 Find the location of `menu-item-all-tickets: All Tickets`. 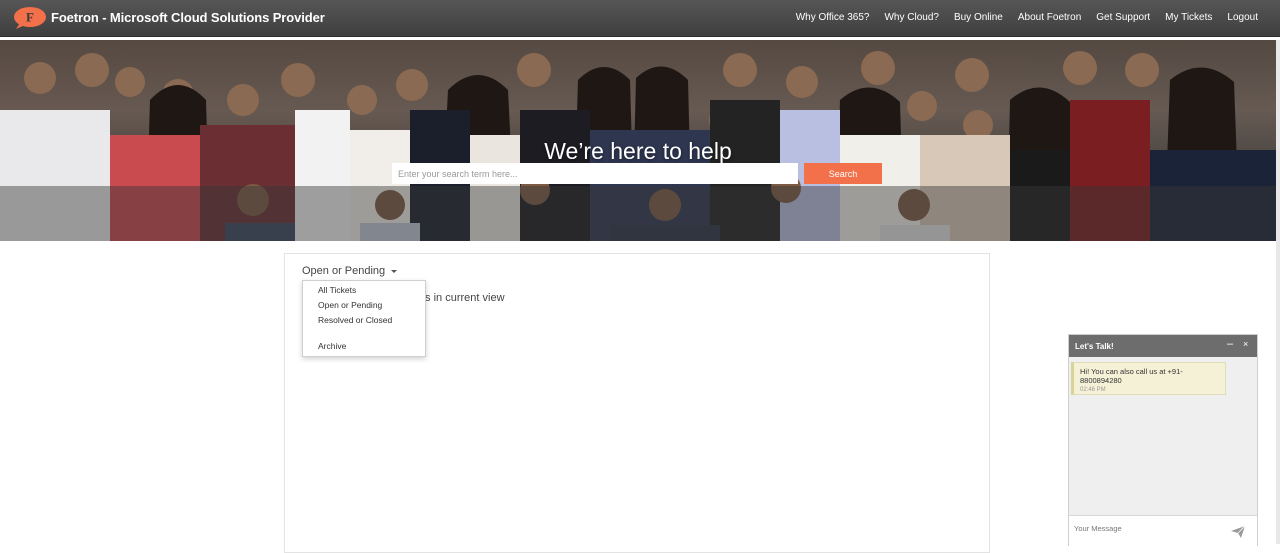

menu-item-all-tickets: All Tickets is located at coordinates (337, 290).